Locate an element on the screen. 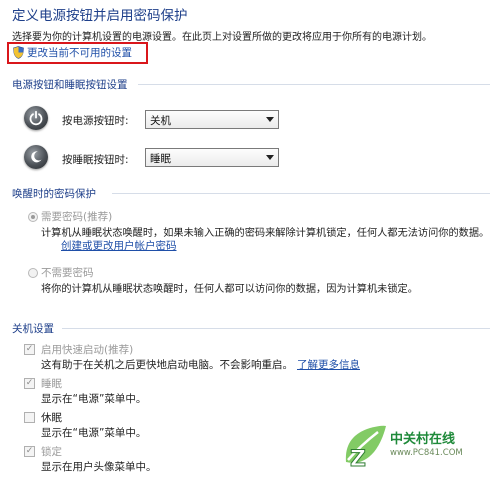  sleep-button-icon is located at coordinates (36, 157).